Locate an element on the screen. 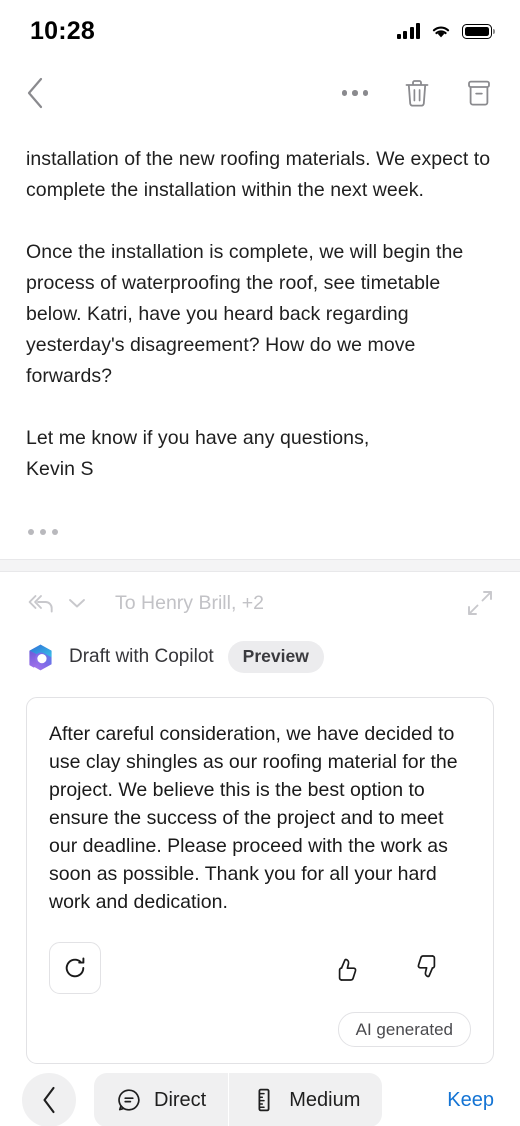 This screenshot has width=520, height=1126. archive-icon is located at coordinates (479, 93).